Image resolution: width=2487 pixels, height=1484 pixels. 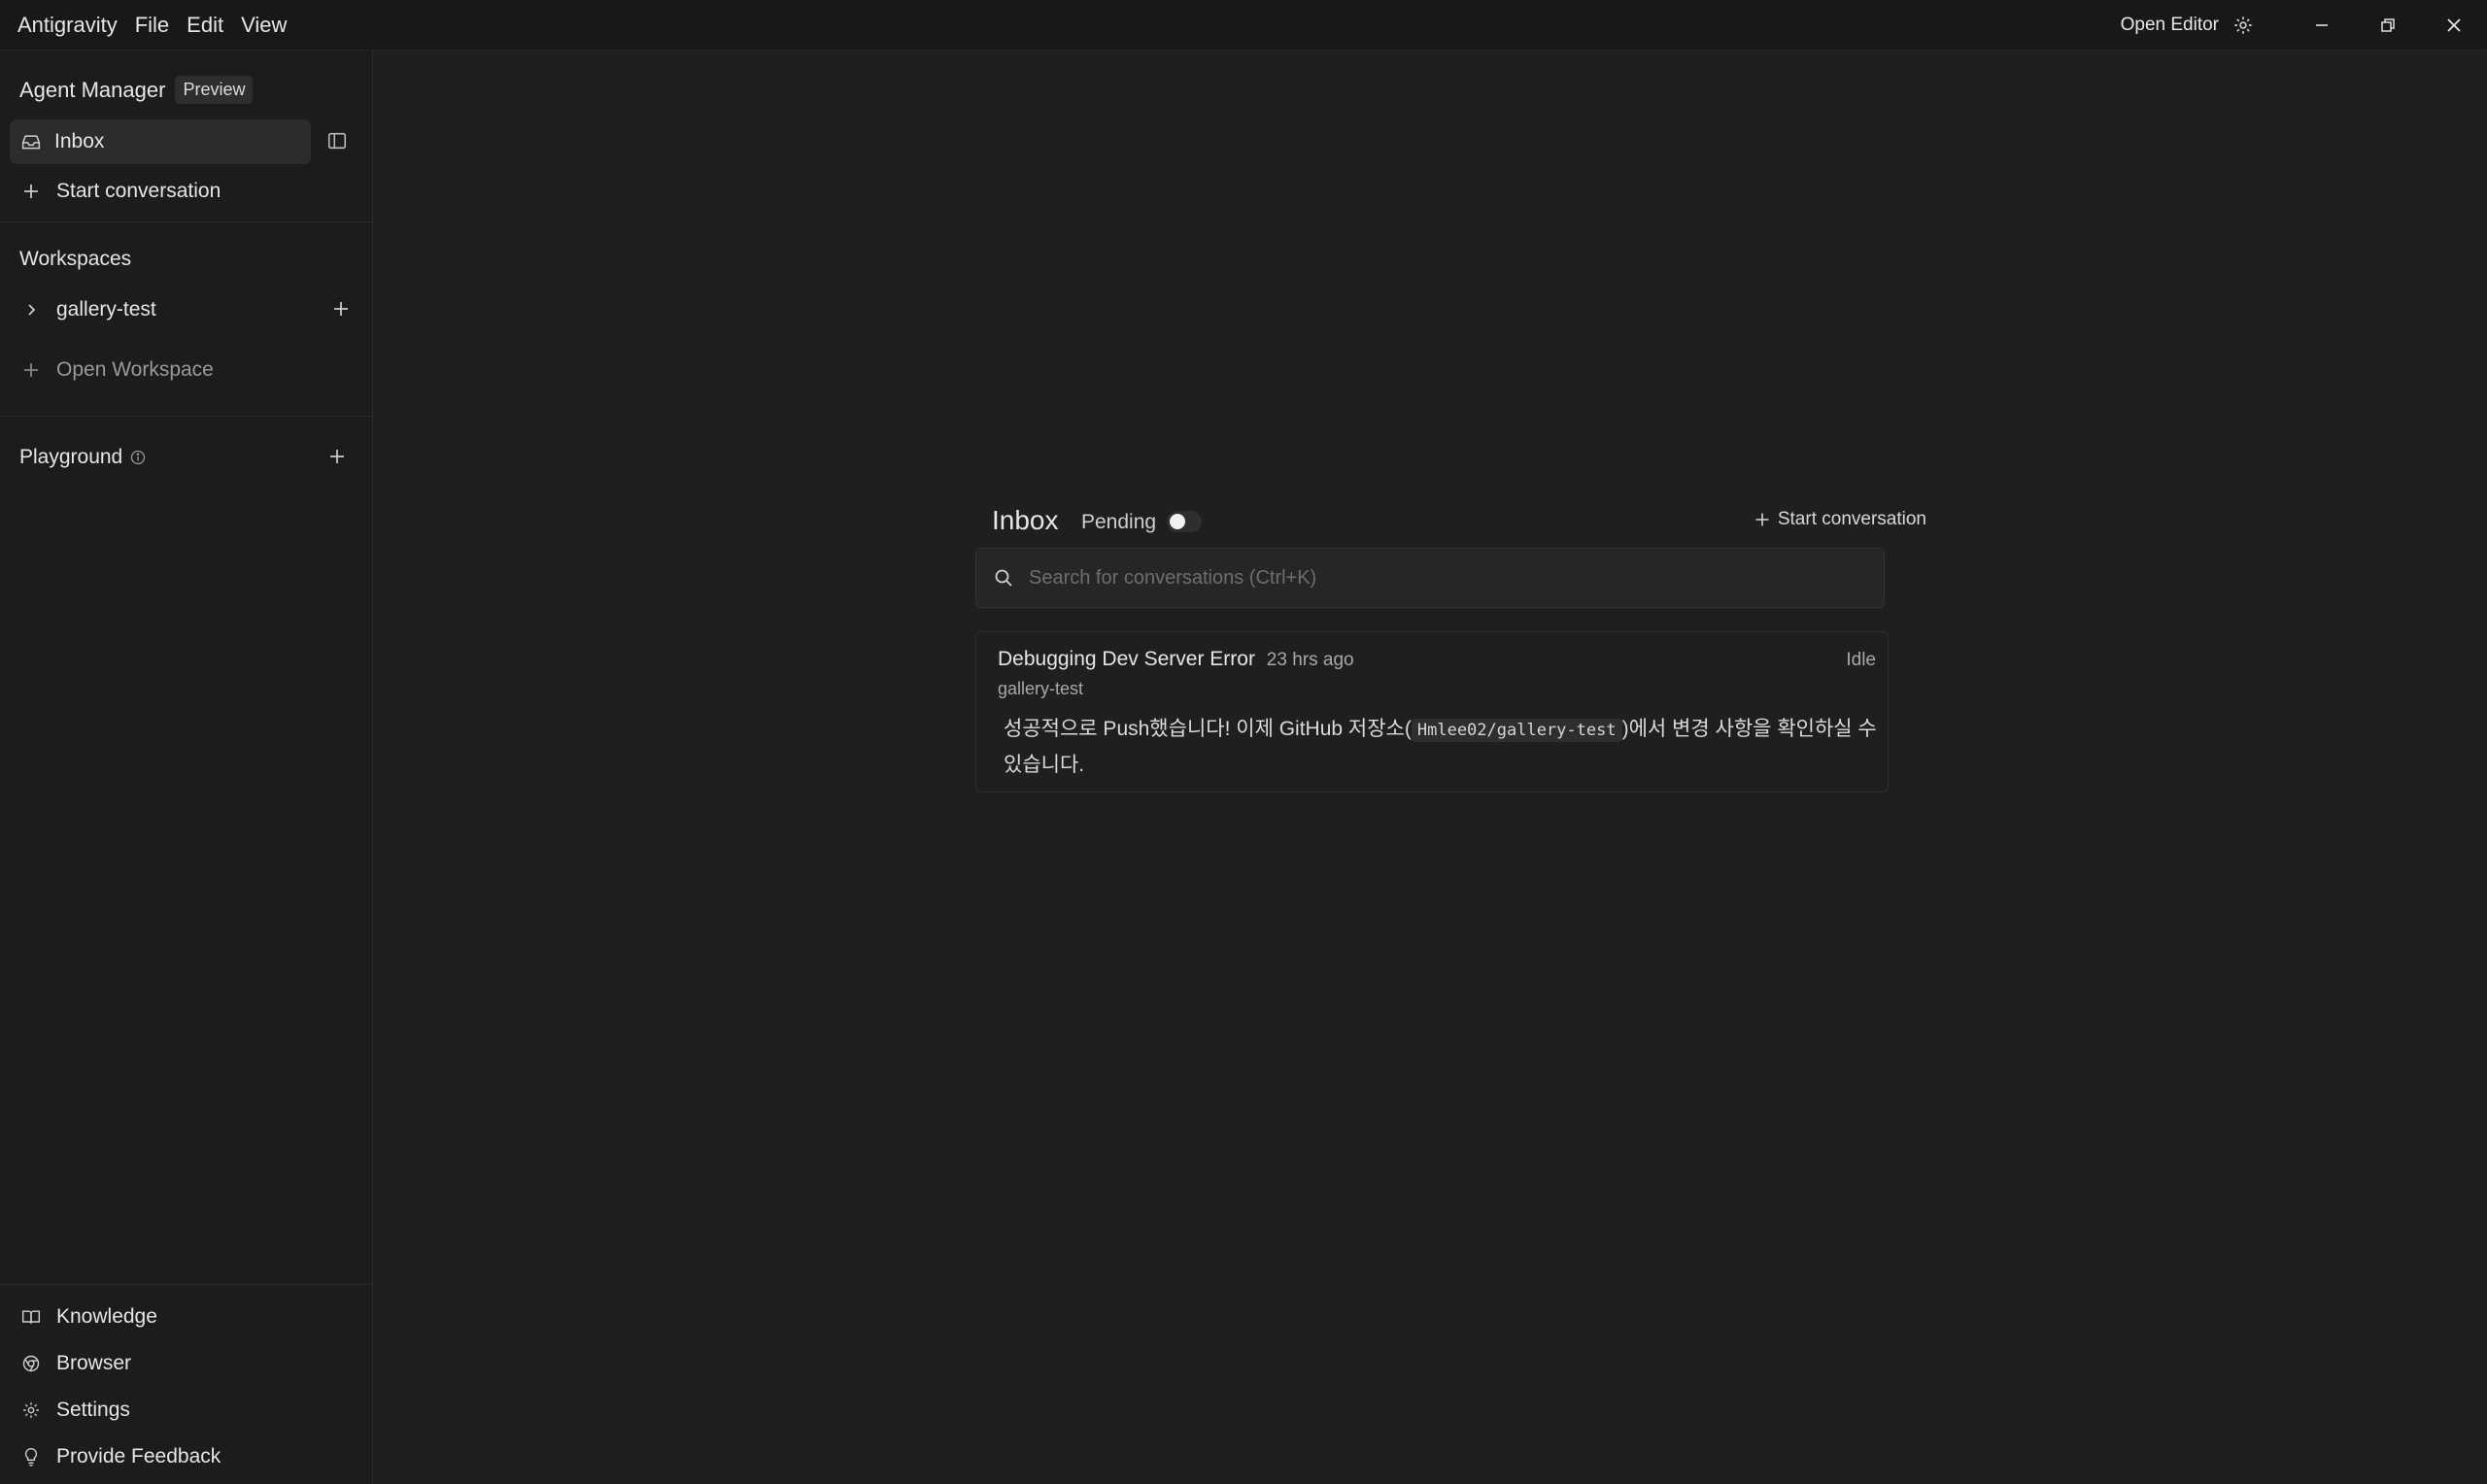 I want to click on sidebar-item-start-conversation: Start conversation, so click(x=121, y=191).